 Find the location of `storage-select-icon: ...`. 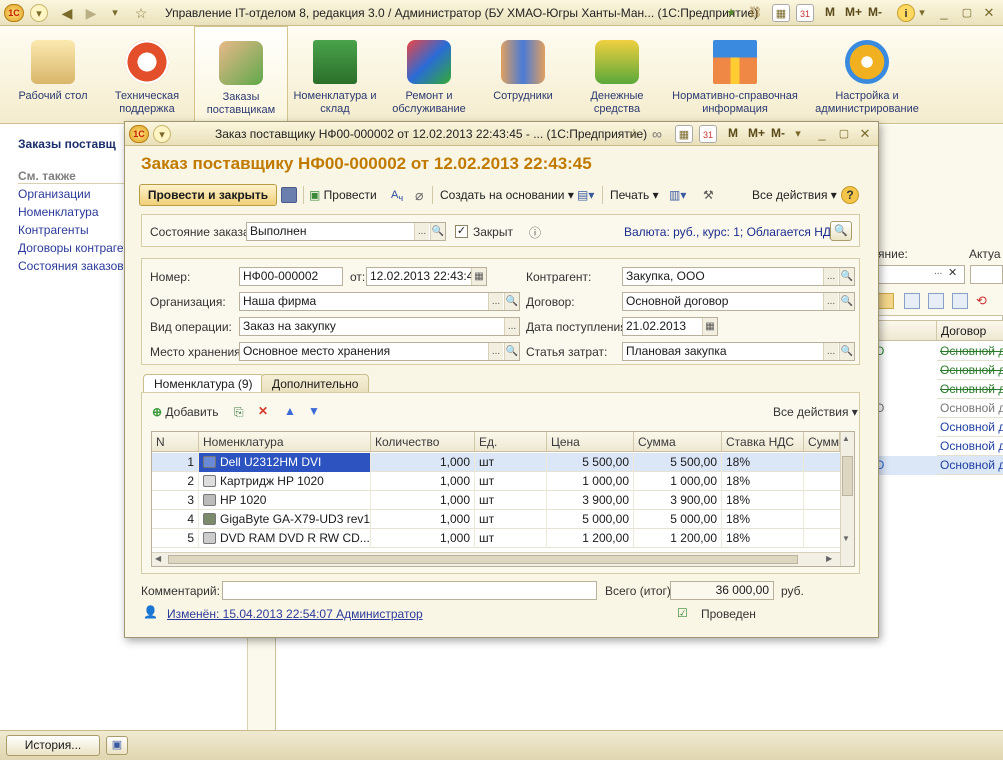

storage-select-icon: ... is located at coordinates (495, 351).